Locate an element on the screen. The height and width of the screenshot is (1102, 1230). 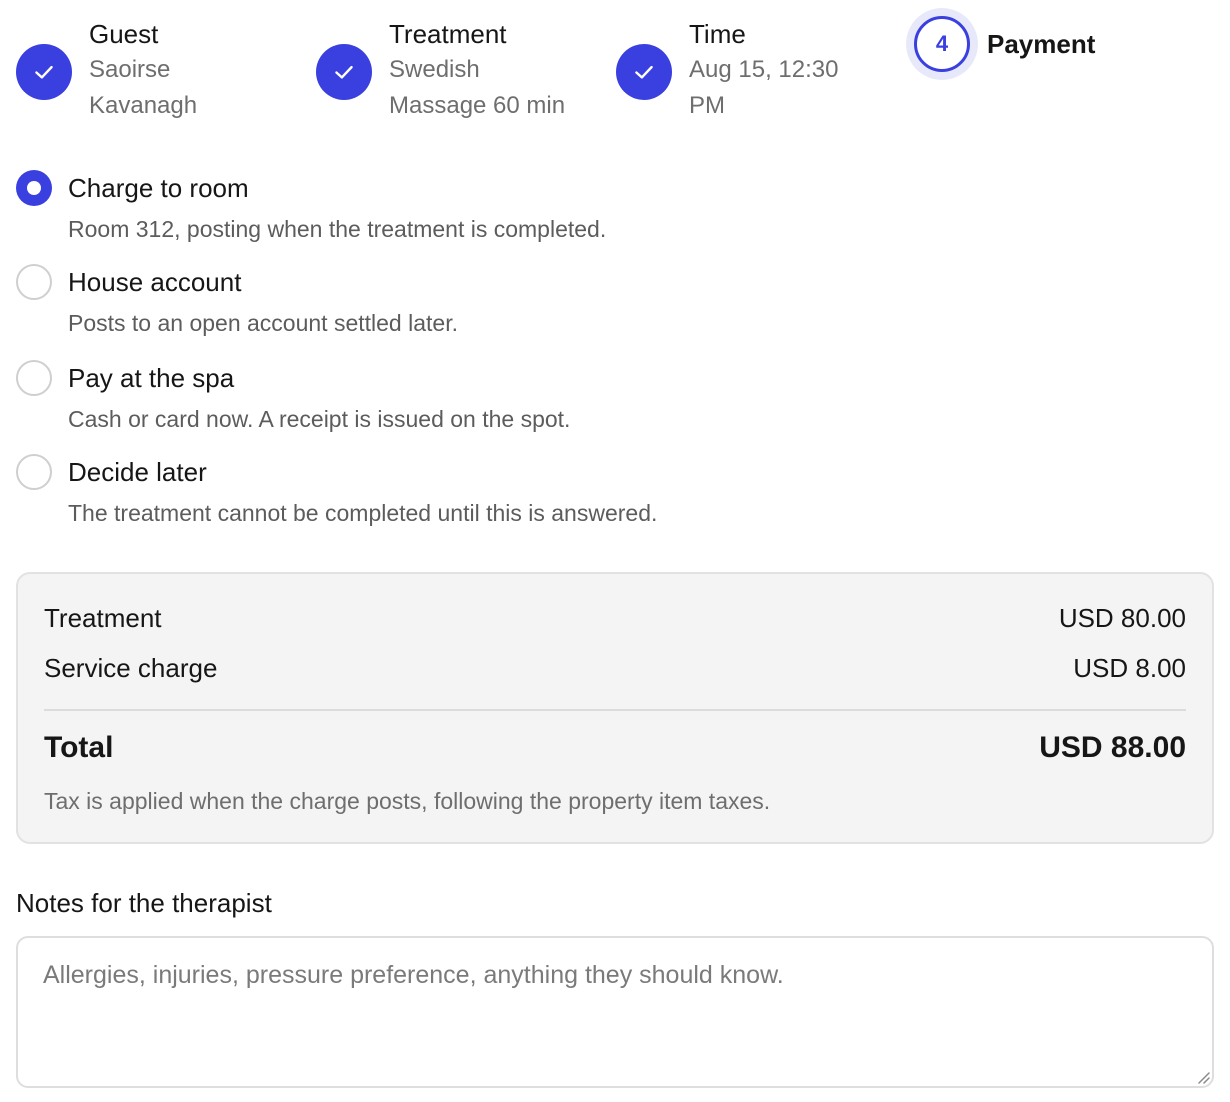
line-item-label: Treatment is located at coordinates (103, 618).